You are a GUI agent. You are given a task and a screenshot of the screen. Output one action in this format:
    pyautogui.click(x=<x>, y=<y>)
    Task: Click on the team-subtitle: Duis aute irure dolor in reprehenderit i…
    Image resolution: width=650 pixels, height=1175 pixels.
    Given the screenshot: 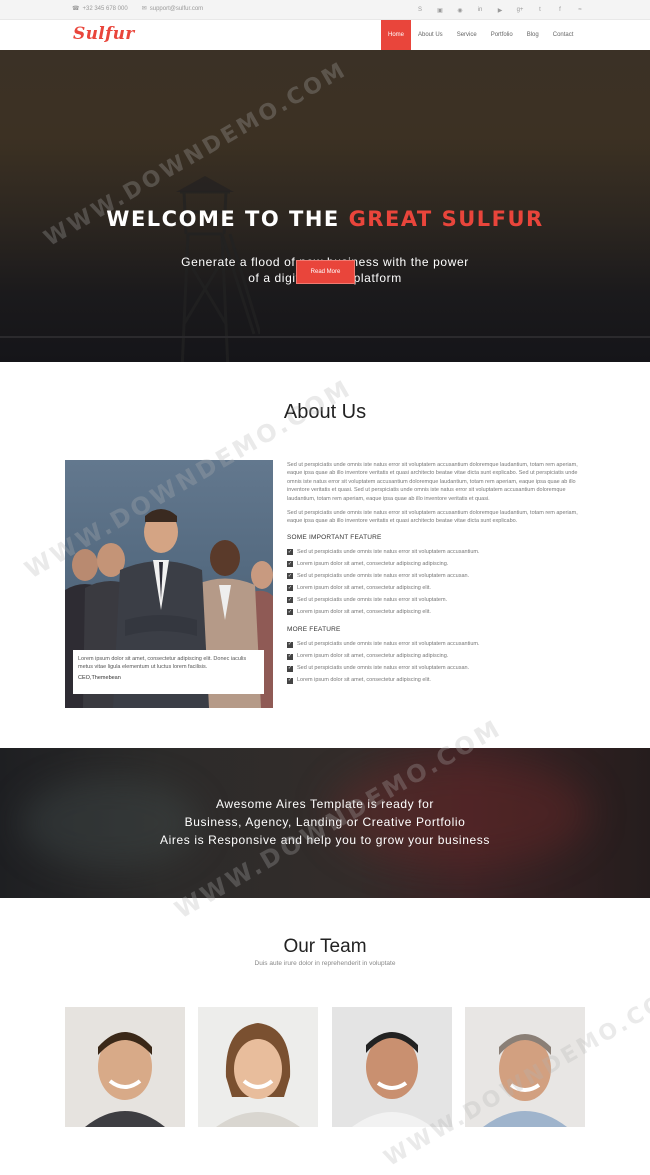 What is the action you would take?
    pyautogui.click(x=325, y=963)
    